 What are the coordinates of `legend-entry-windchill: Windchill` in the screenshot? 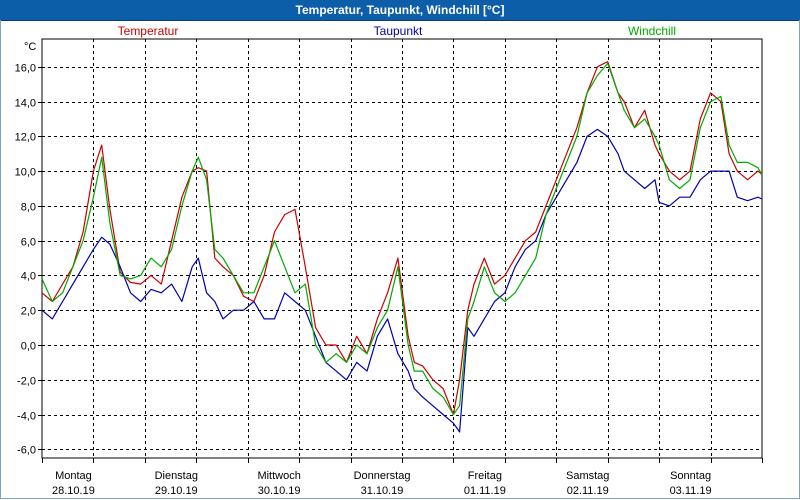 It's located at (652, 31).